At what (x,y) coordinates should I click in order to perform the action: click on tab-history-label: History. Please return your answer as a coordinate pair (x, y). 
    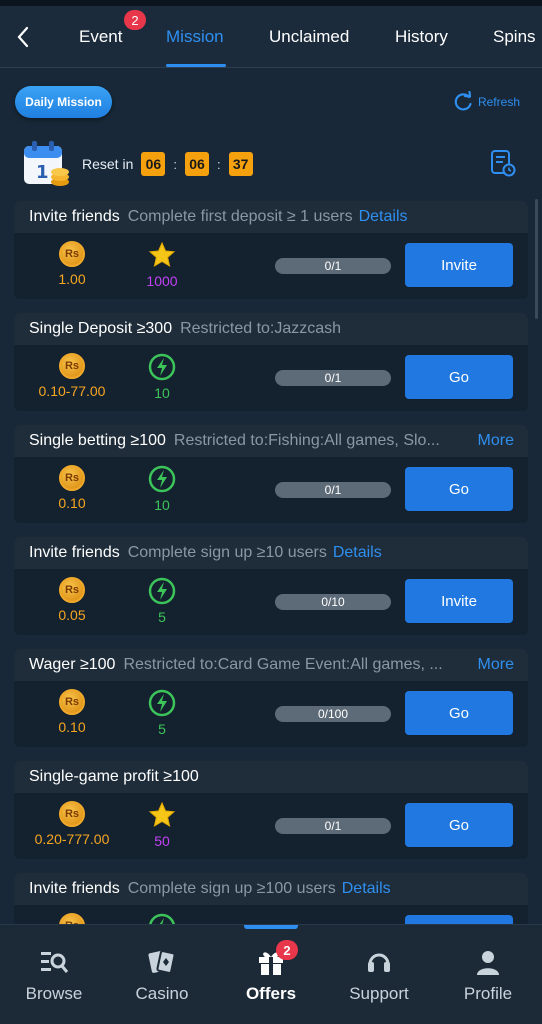
    Looking at the image, I should click on (421, 36).